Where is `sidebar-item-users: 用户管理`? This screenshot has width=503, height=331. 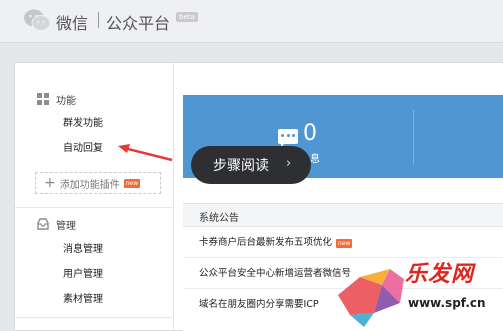 sidebar-item-users: 用户管理 is located at coordinates (83, 275).